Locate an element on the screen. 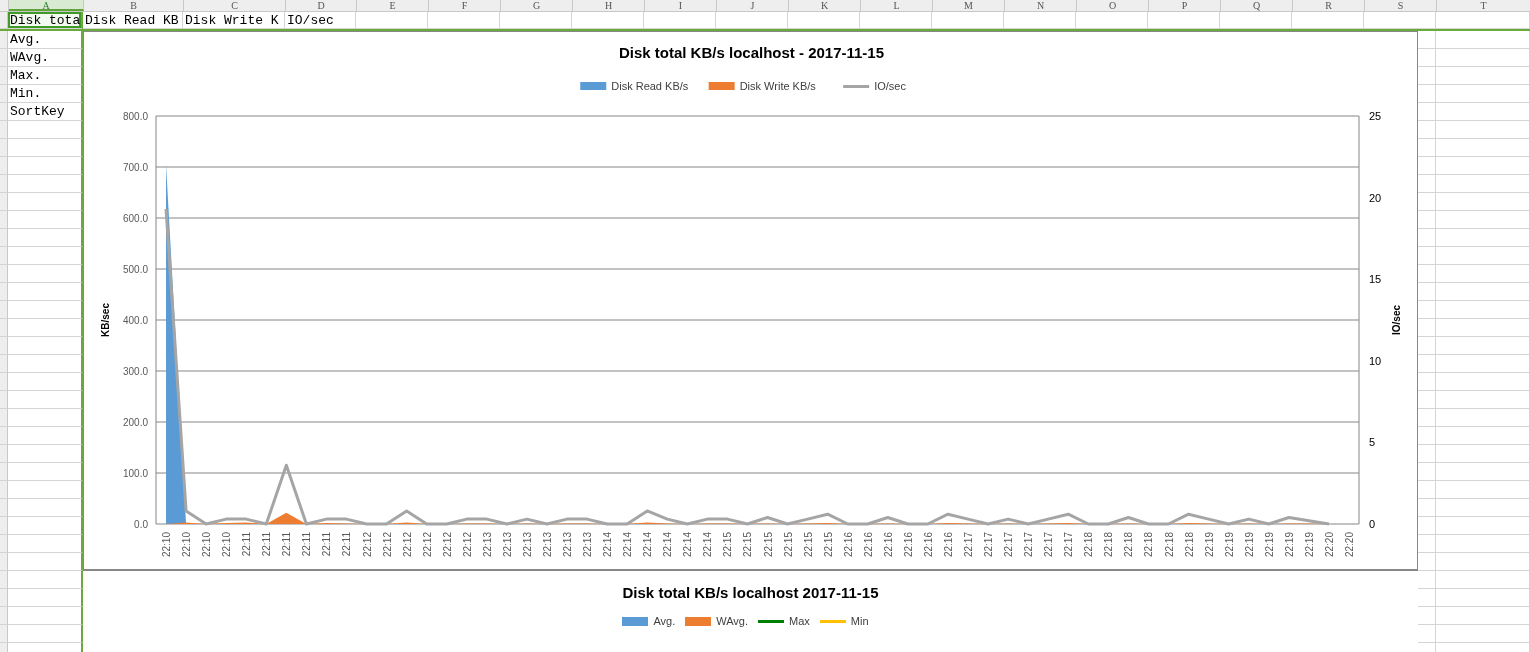 Image resolution: width=1530 pixels, height=652 pixels. y-axis-label: 15 is located at coordinates (1375, 279).